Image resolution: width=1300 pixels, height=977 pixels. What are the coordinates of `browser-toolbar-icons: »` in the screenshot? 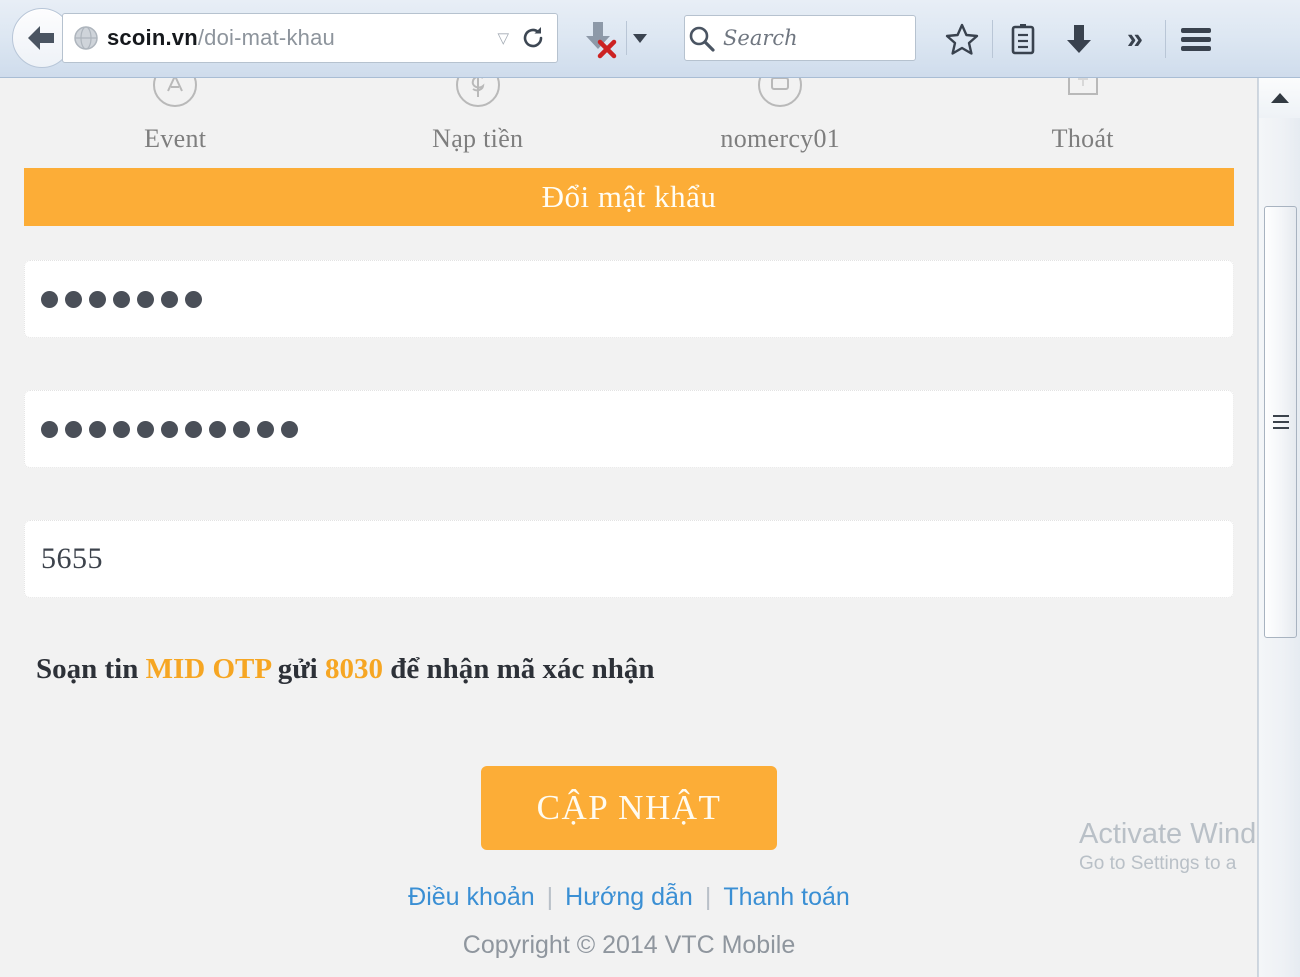 It's located at (1079, 39).